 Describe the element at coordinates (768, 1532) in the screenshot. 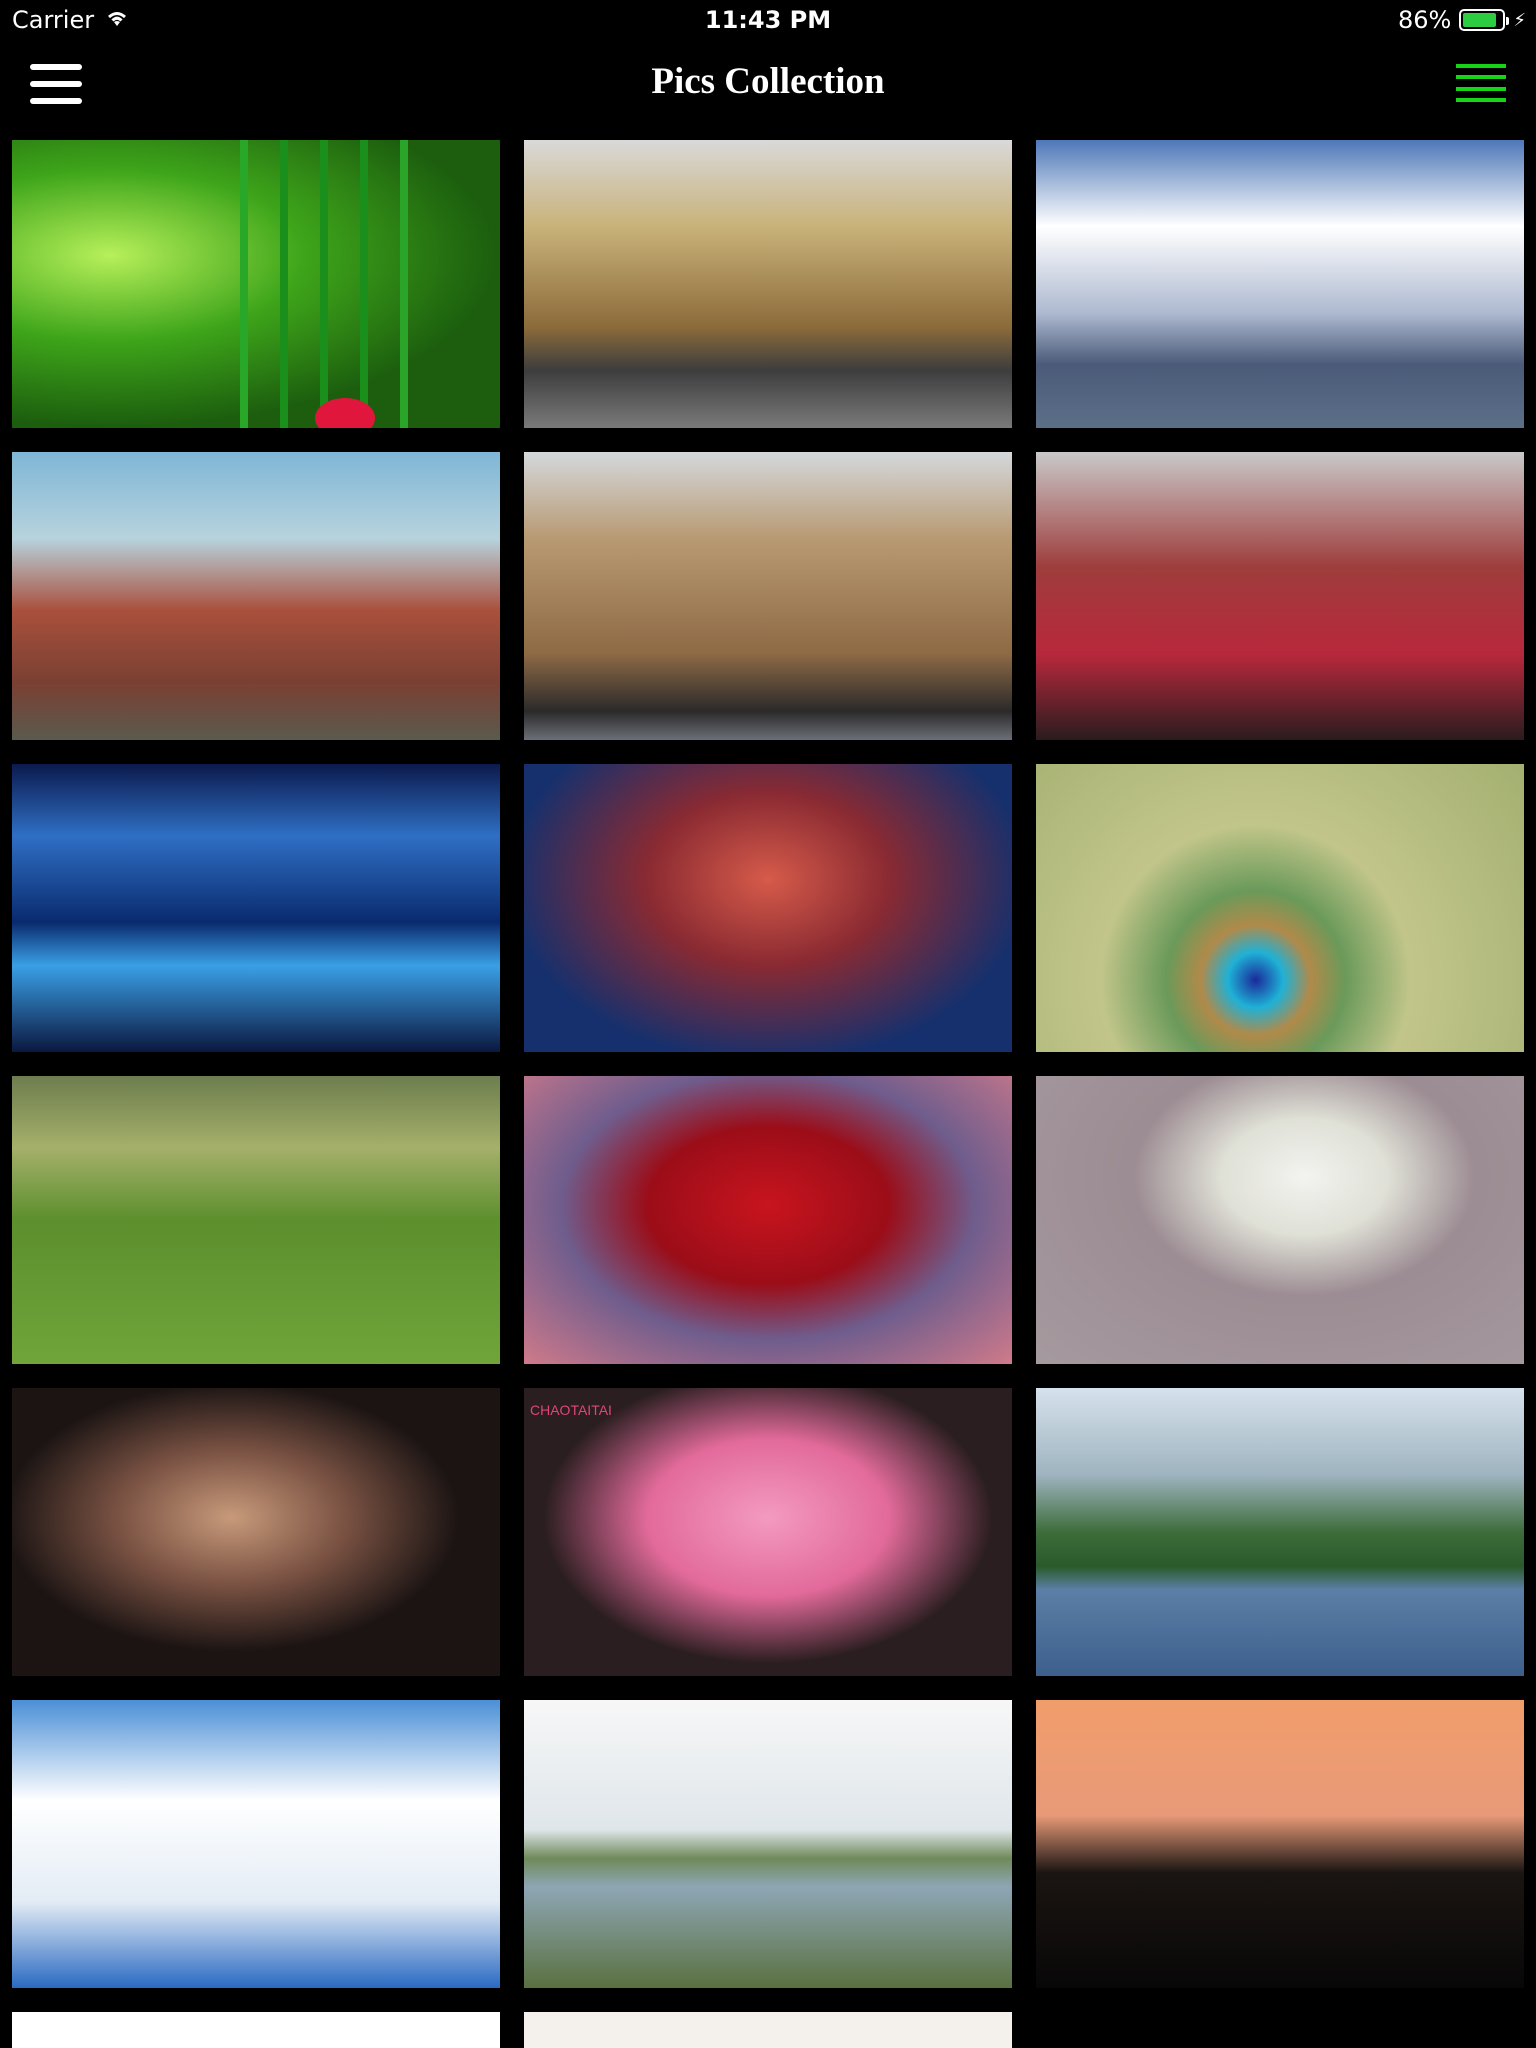

I see `photo-tile: CHAOTAITAI` at that location.